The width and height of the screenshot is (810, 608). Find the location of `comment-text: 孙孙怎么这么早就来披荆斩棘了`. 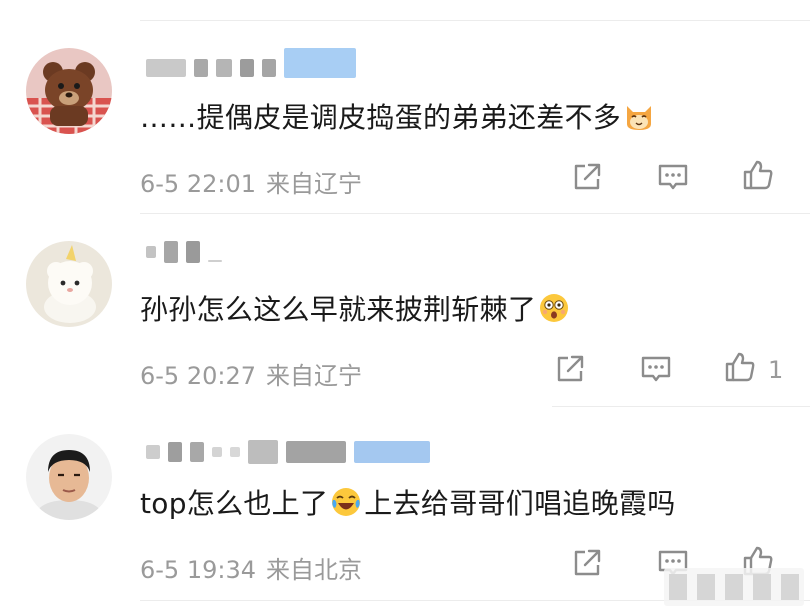

comment-text: 孙孙怎么这么早就来披荆斩棘了 is located at coordinates (355, 308).